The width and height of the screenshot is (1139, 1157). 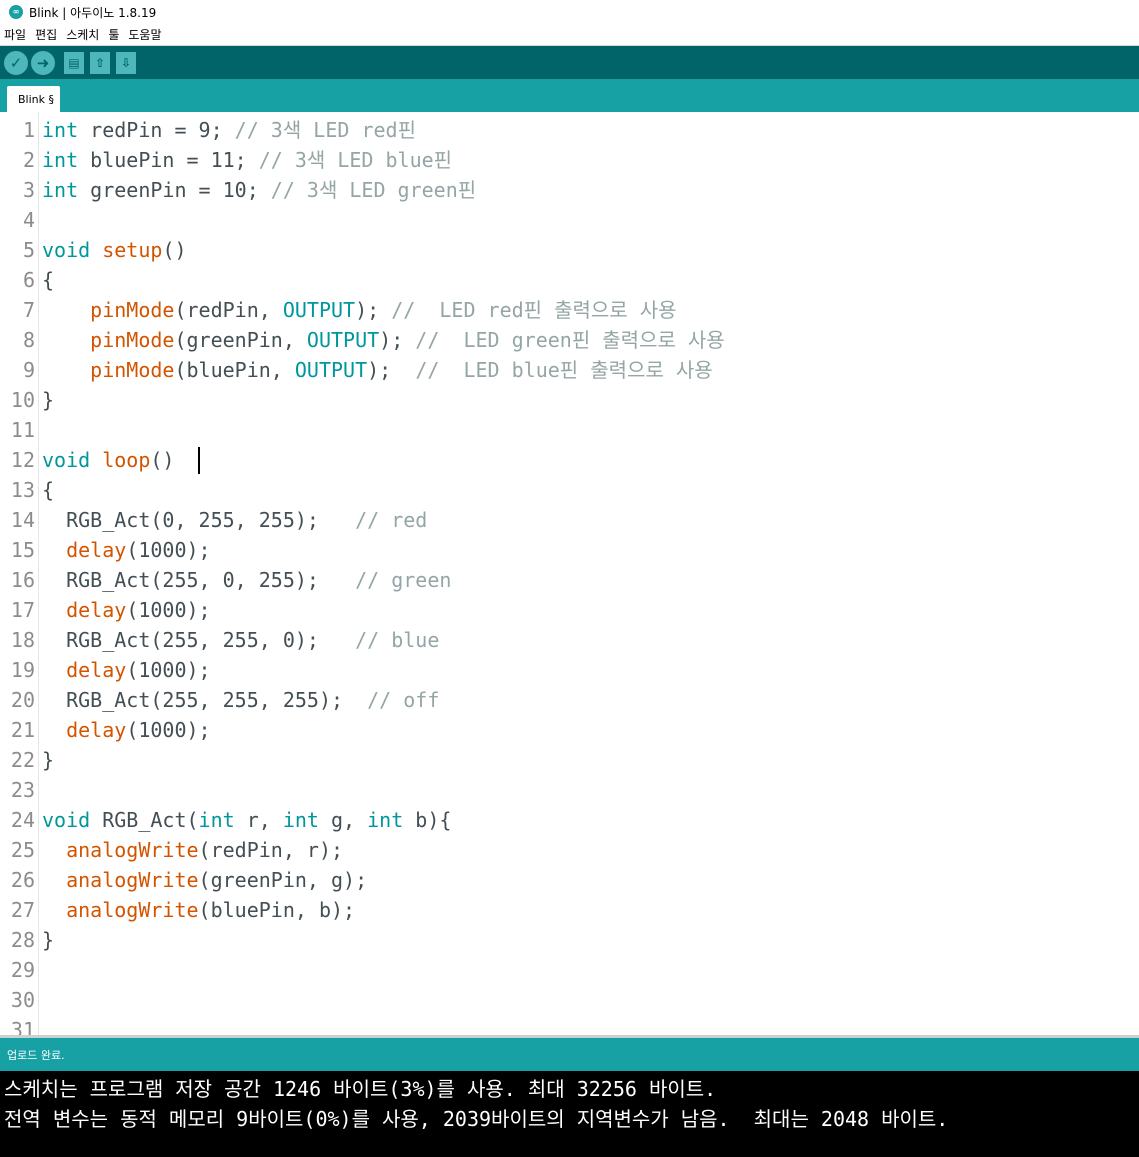 I want to click on save-button: ⇩, so click(x=126, y=62).